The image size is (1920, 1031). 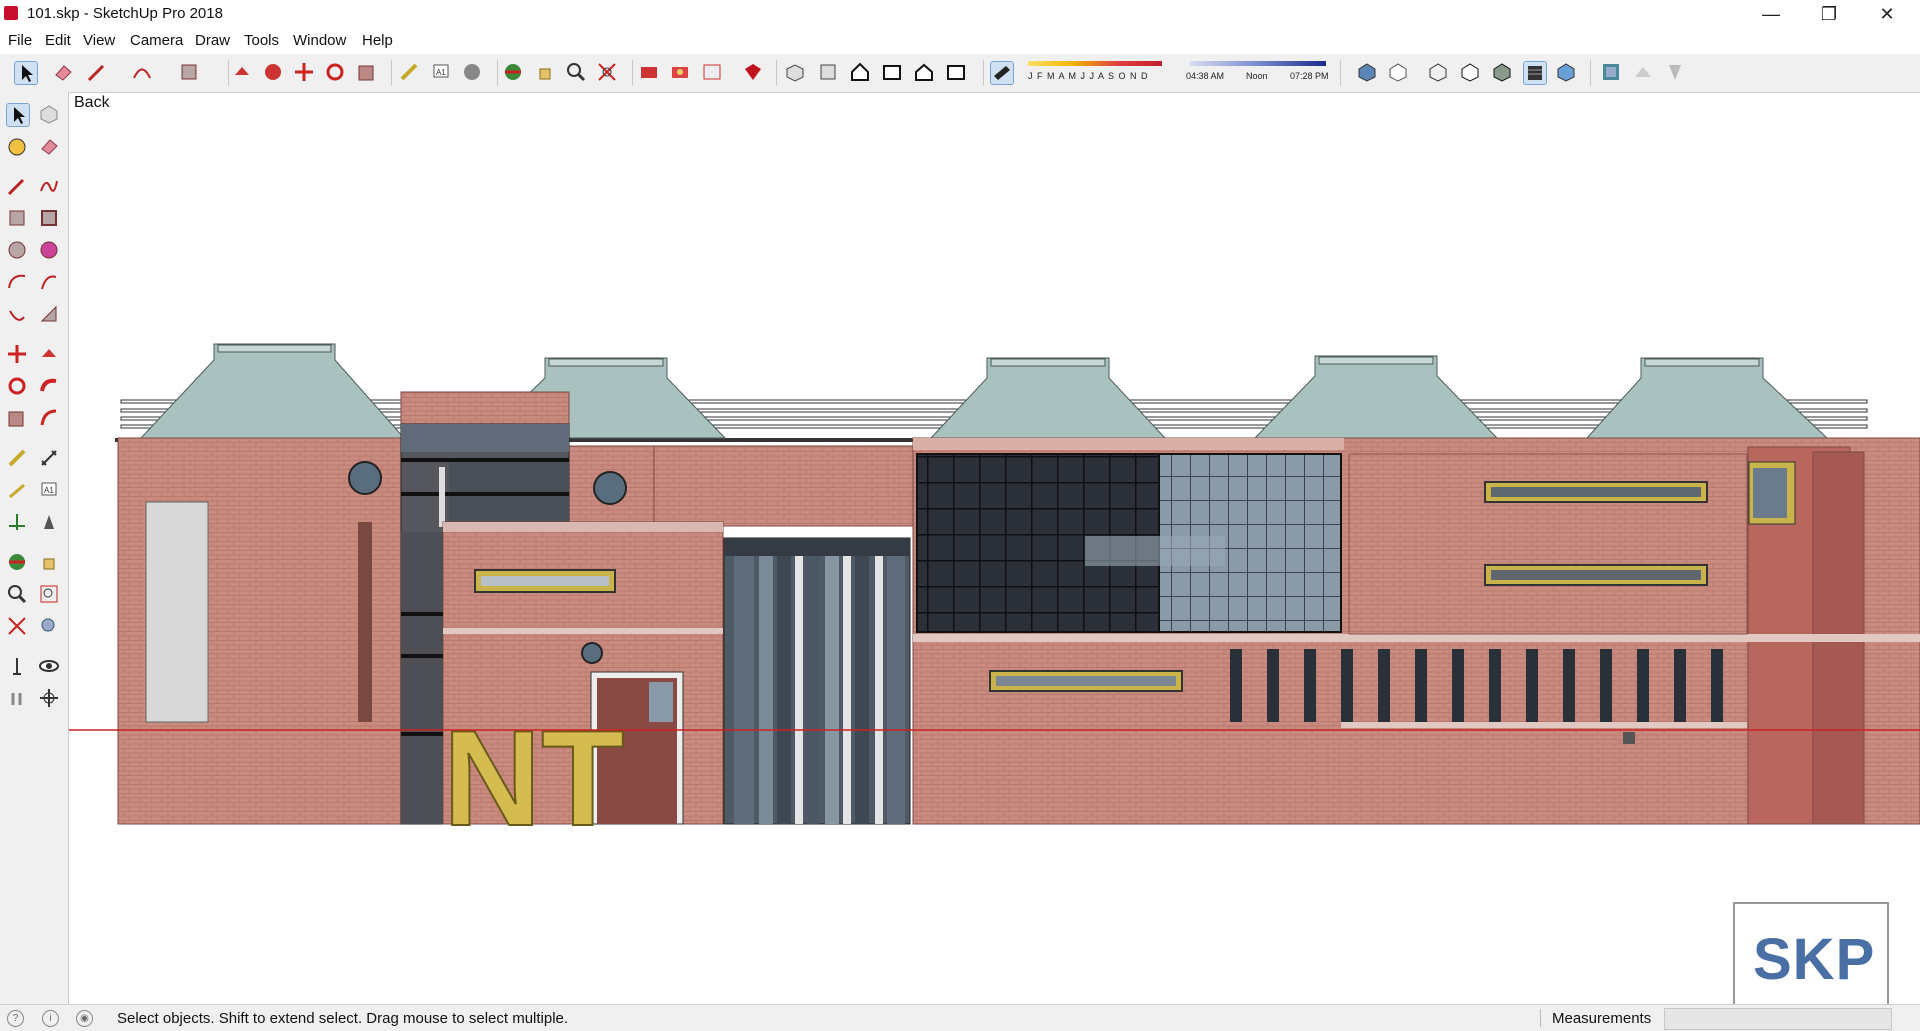 What do you see at coordinates (1675, 72) in the screenshot?
I see `photo-textures-icon` at bounding box center [1675, 72].